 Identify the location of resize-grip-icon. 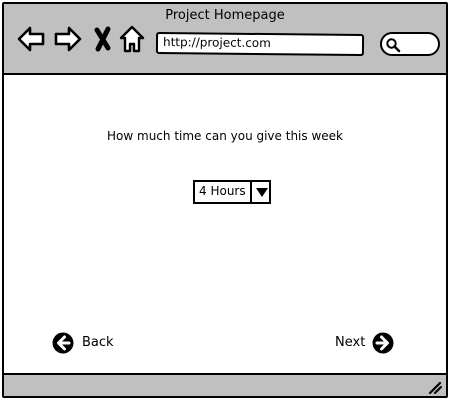
(435, 387).